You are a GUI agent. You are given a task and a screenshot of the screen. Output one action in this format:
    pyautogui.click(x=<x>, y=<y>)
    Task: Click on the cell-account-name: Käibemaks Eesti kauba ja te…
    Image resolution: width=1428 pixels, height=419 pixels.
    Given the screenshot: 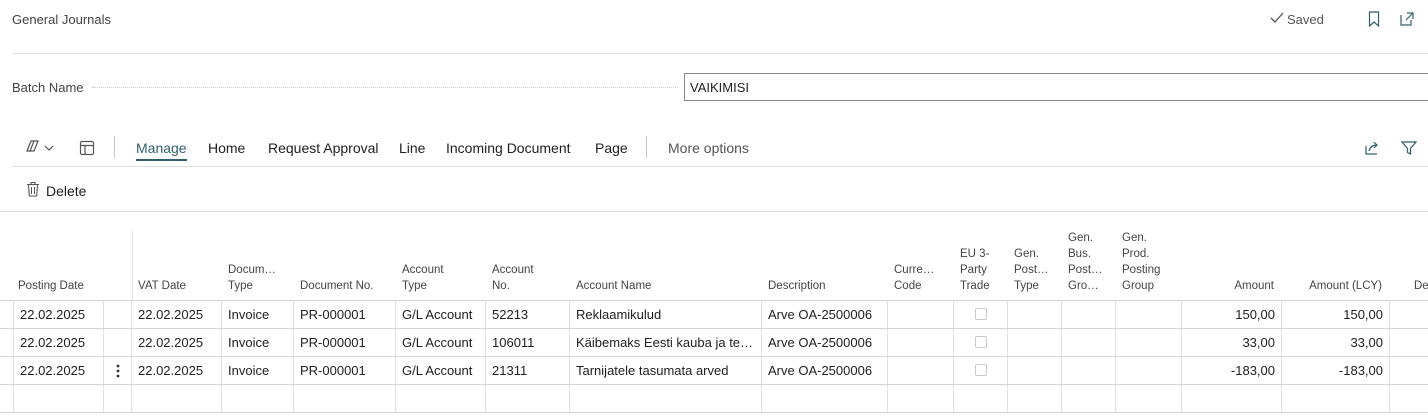 What is the action you would take?
    pyautogui.click(x=666, y=342)
    